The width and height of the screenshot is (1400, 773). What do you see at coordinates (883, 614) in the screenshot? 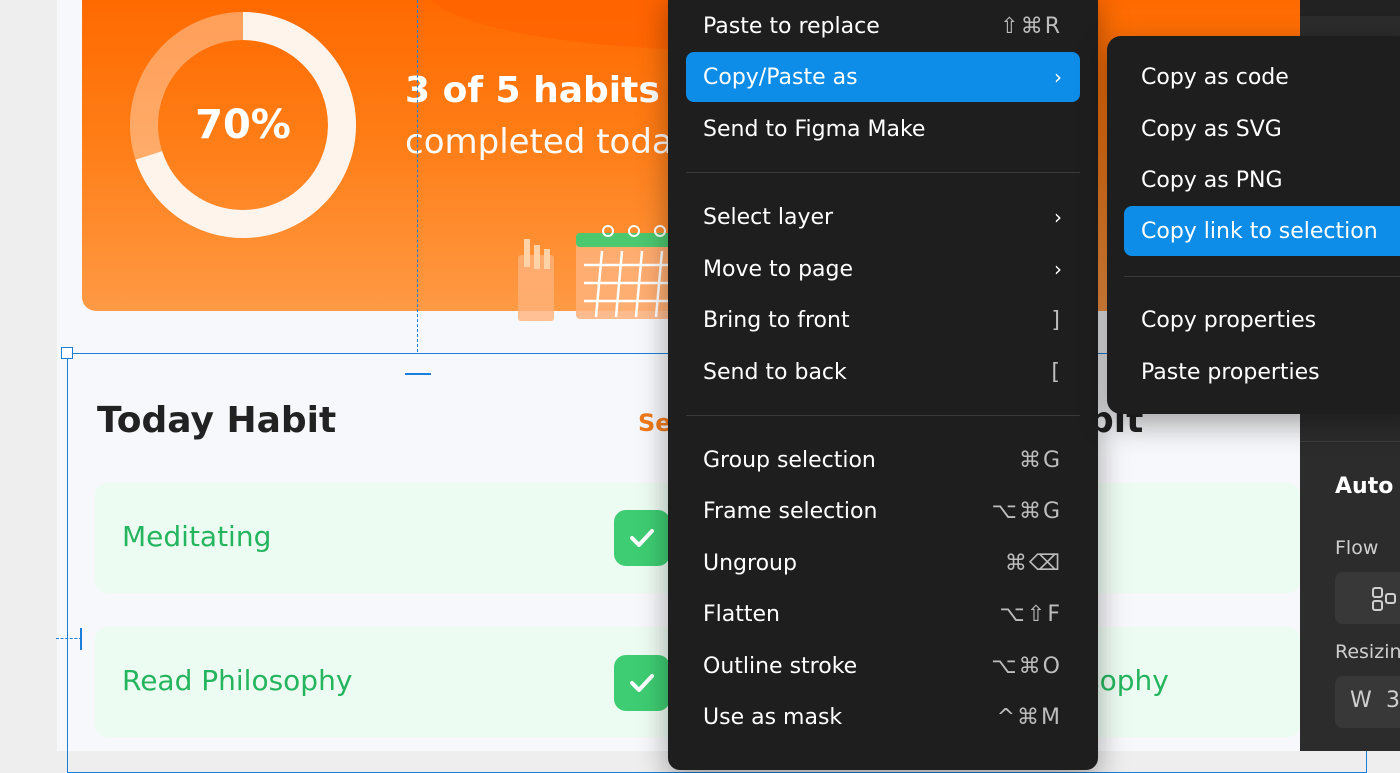
I see `menu-item-flatten: Flatten ⌥⇧F` at bounding box center [883, 614].